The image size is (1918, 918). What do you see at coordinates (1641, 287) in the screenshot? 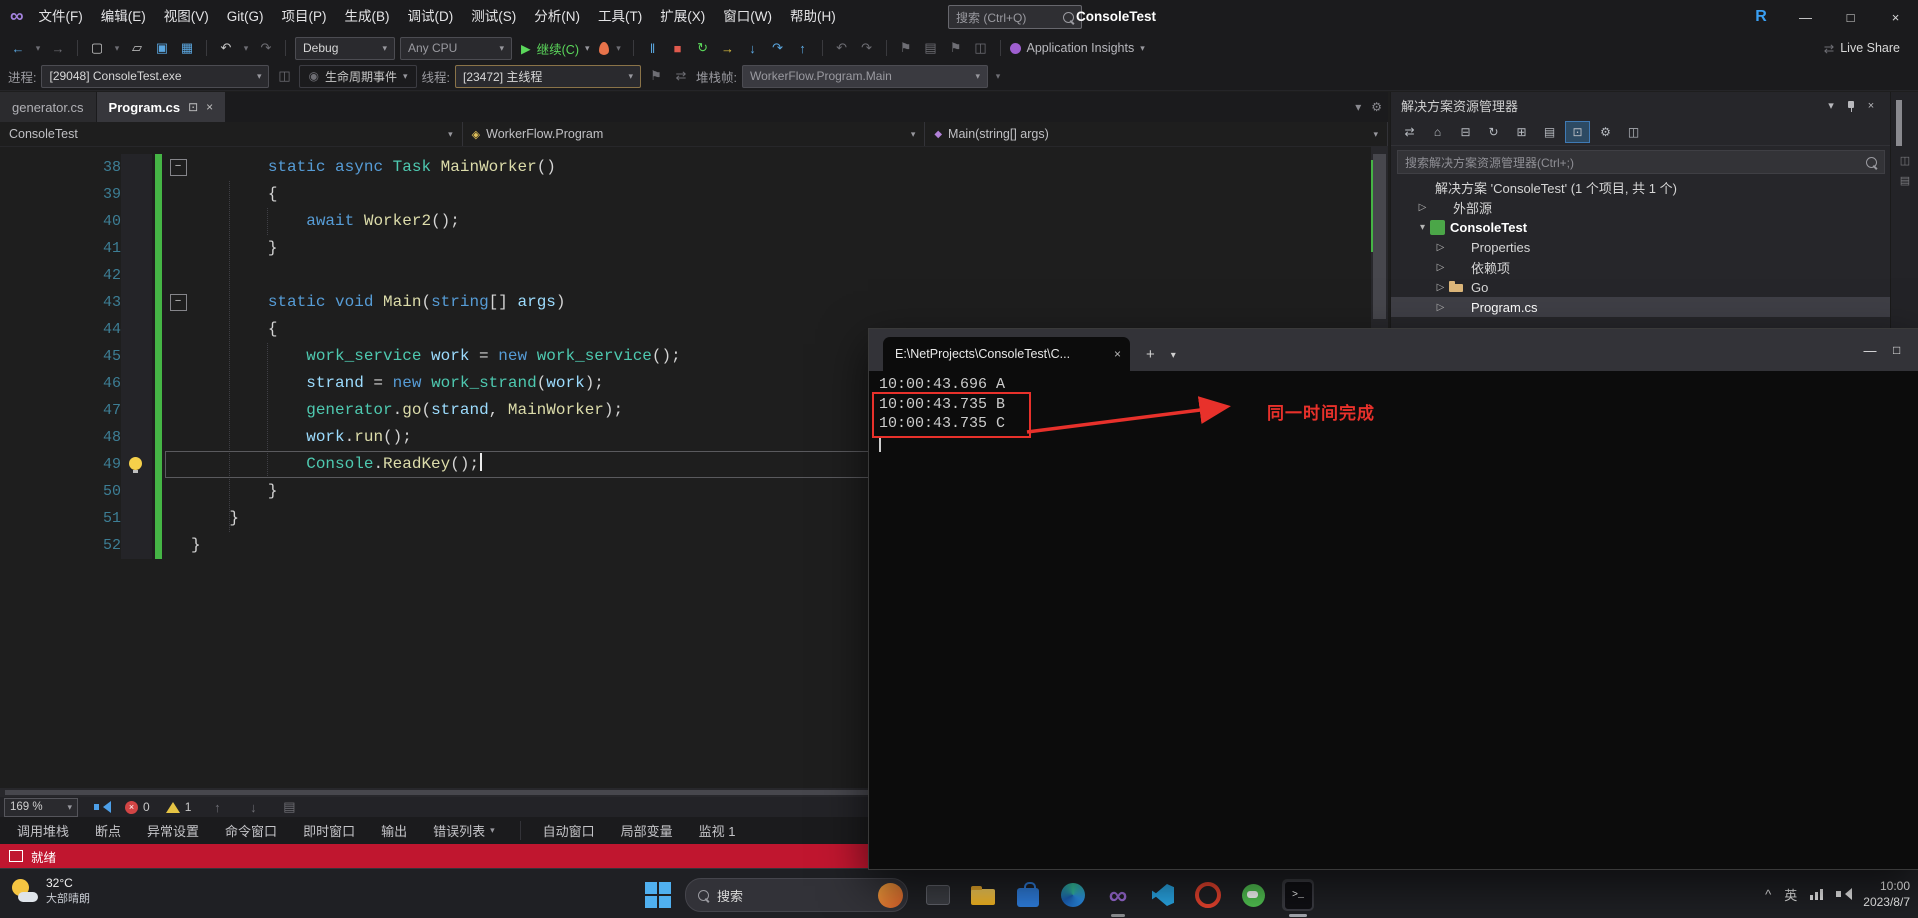
I see `tree-item: ▷ Go` at bounding box center [1641, 287].